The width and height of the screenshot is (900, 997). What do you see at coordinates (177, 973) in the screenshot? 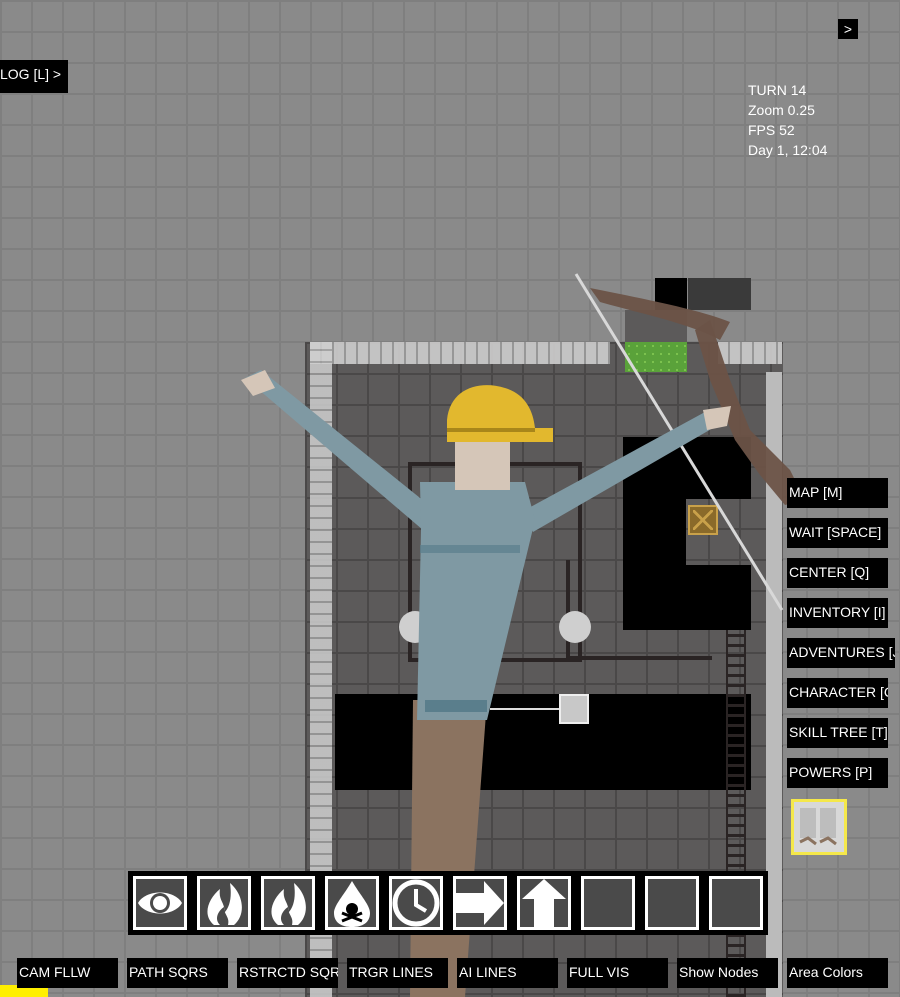
I see `path-squares-button: PATH SQRS` at bounding box center [177, 973].